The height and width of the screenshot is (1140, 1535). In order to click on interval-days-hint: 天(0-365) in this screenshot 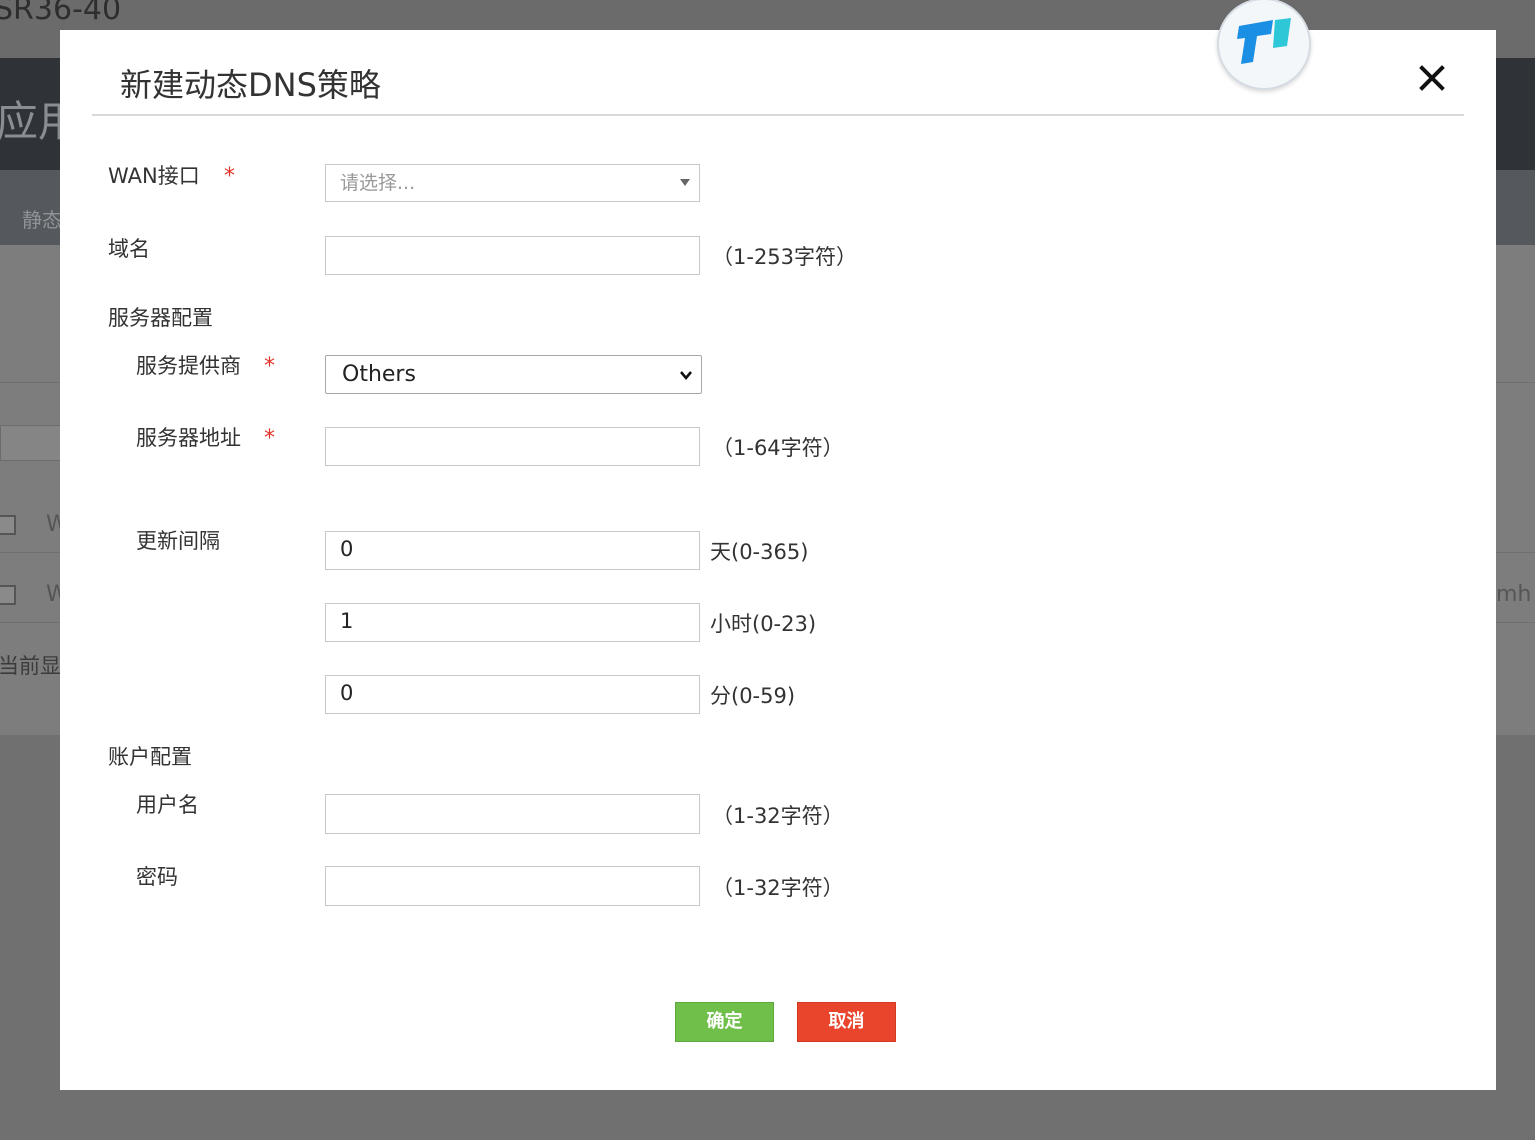, I will do `click(759, 552)`.